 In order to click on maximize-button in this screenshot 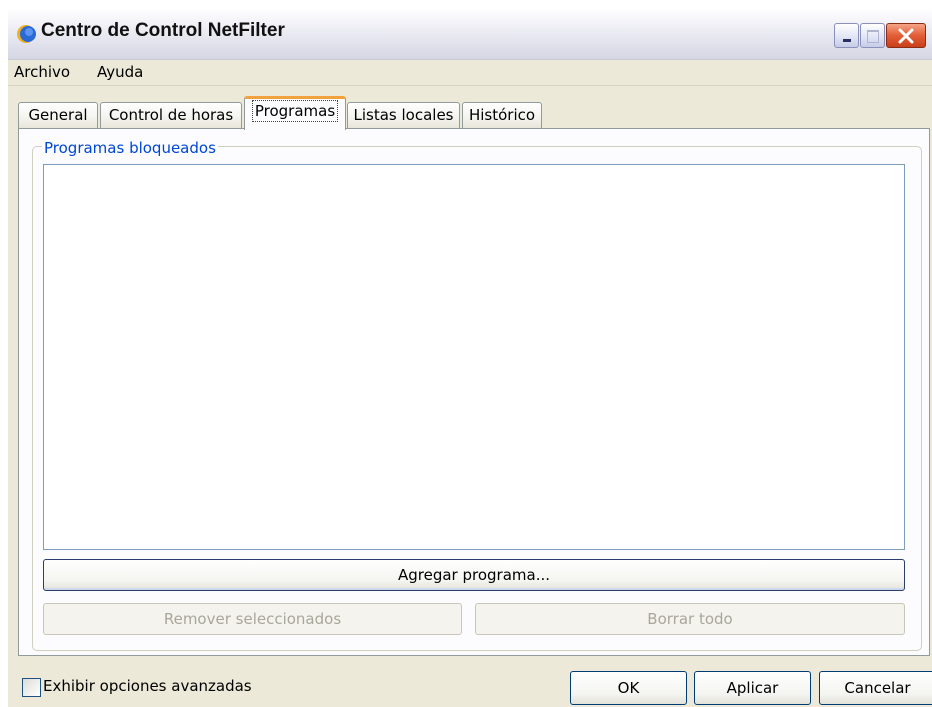, I will do `click(872, 35)`.